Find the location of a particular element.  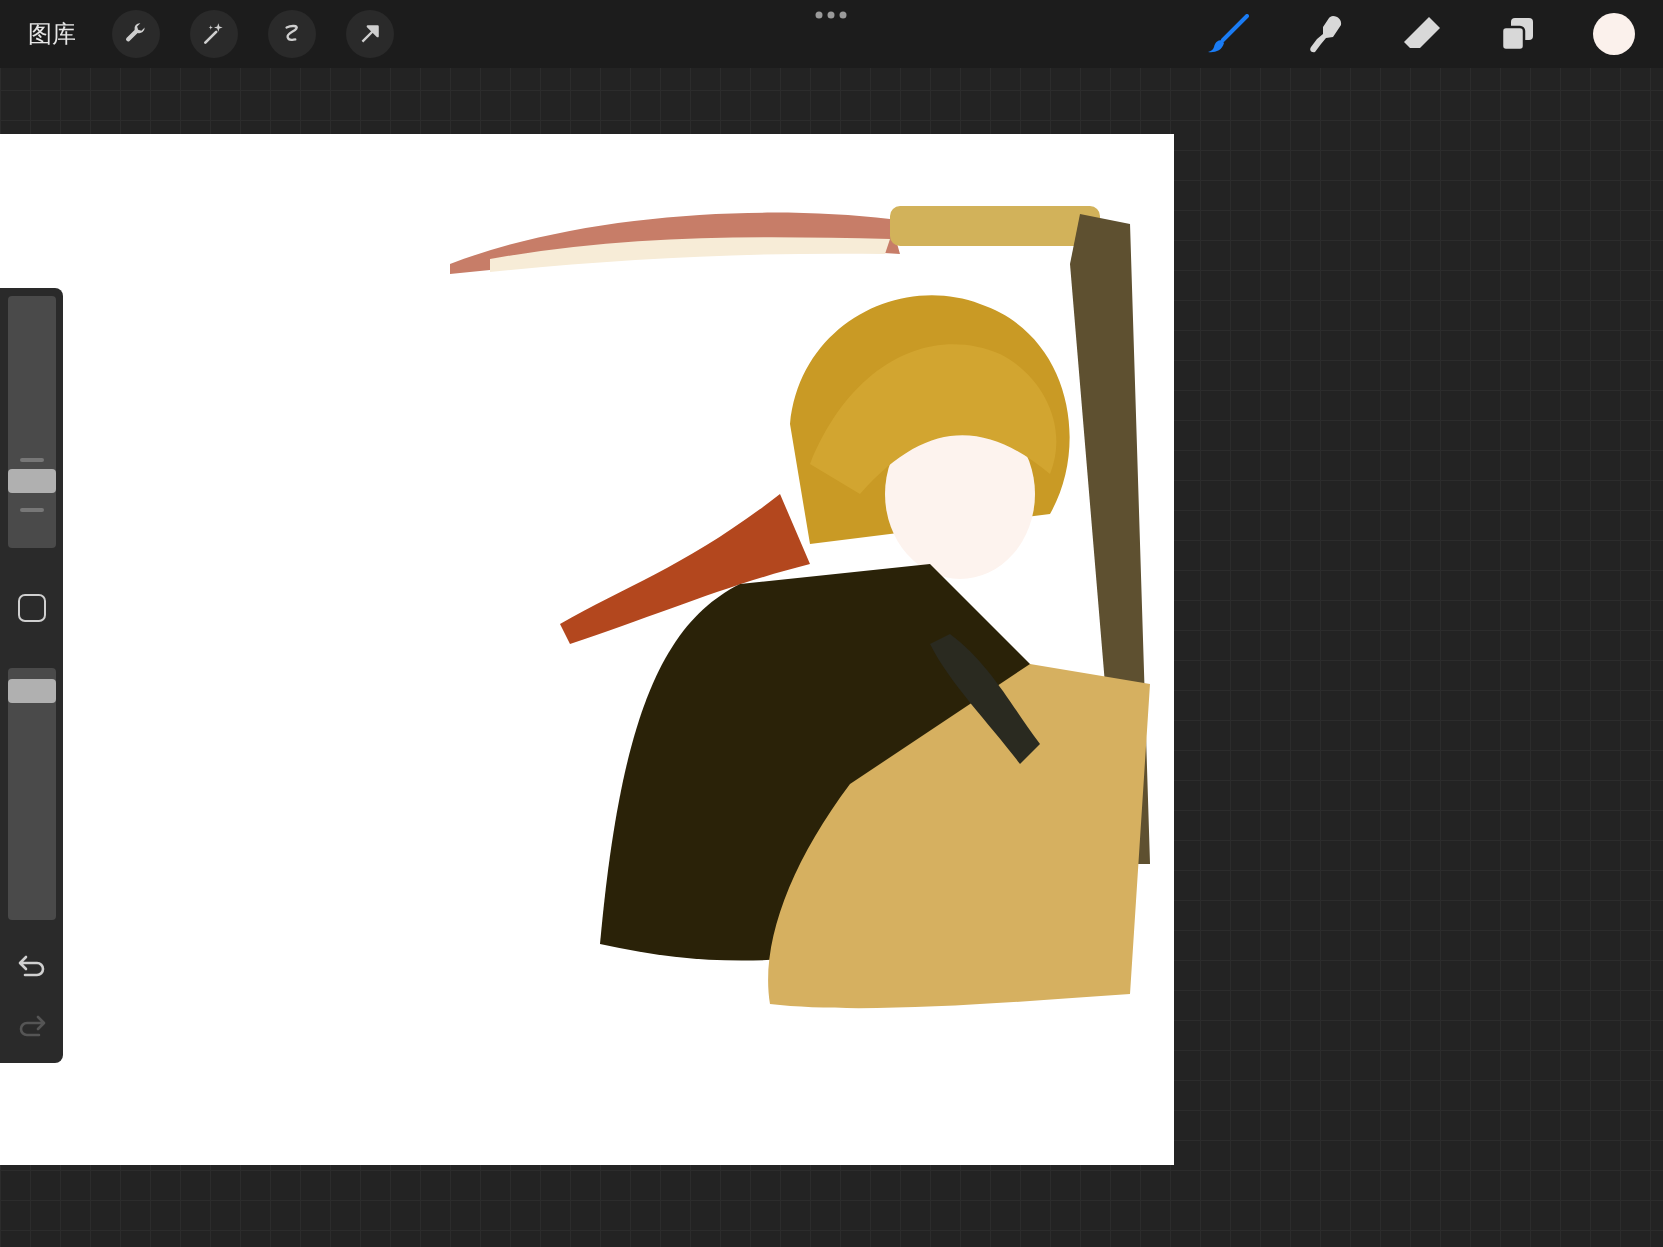

brush-size-slider is located at coordinates (31, 422).